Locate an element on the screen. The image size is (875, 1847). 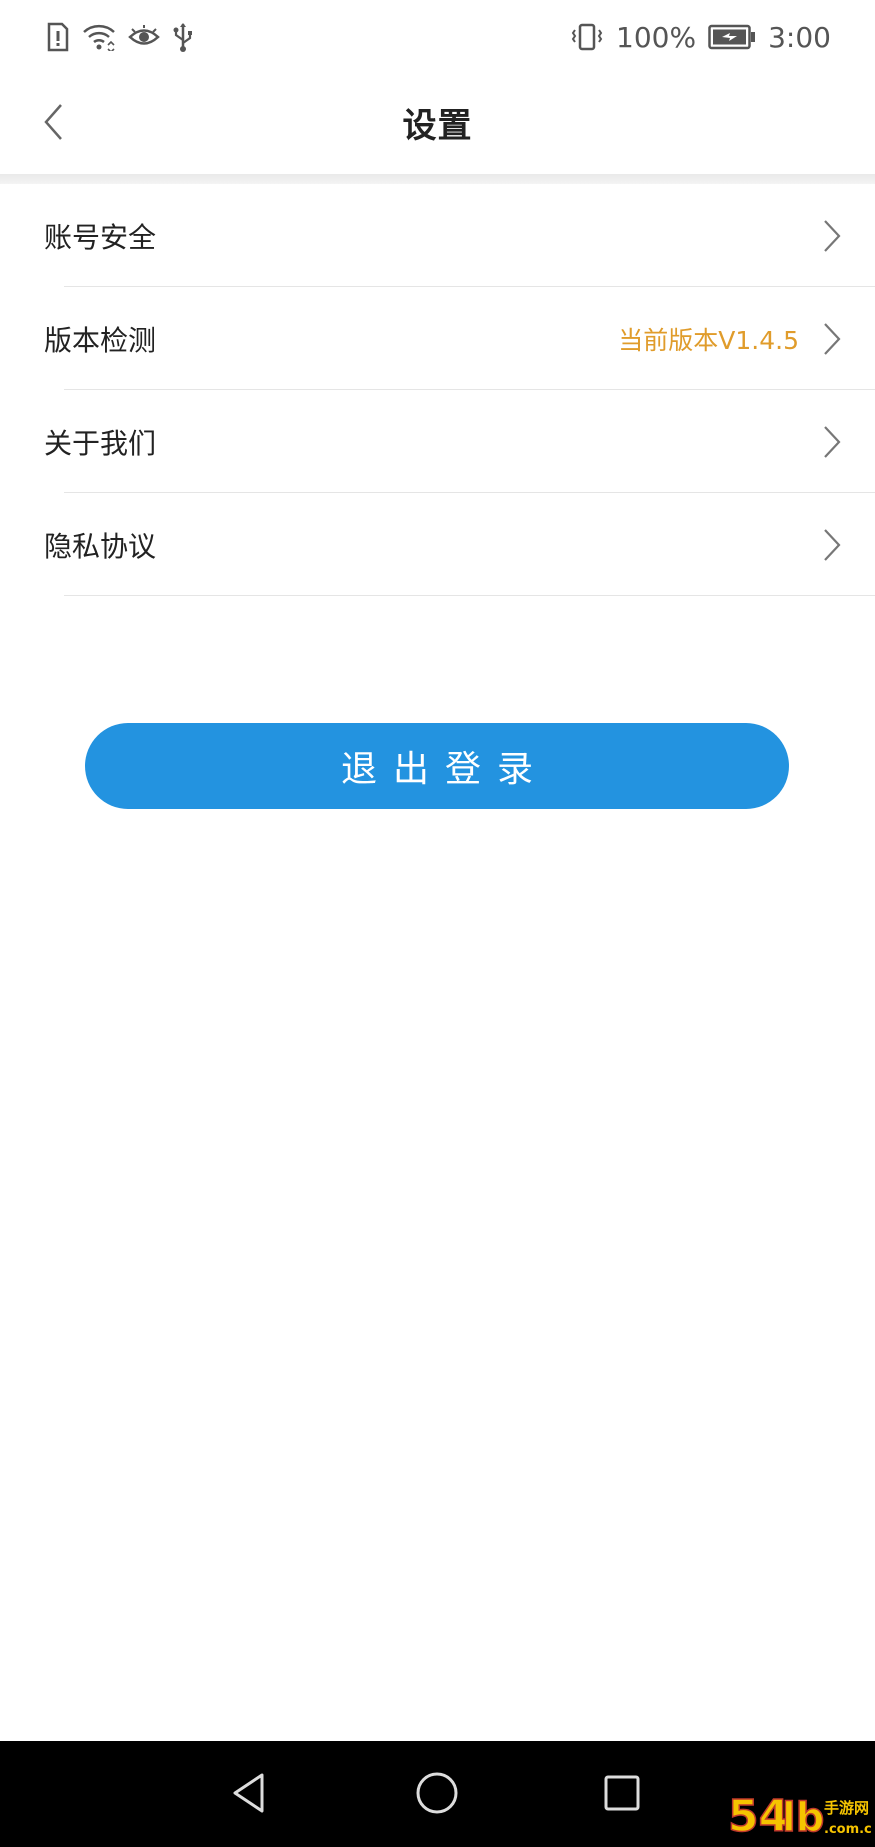
svg-text: .com.cn is located at coordinates (847, 1829).